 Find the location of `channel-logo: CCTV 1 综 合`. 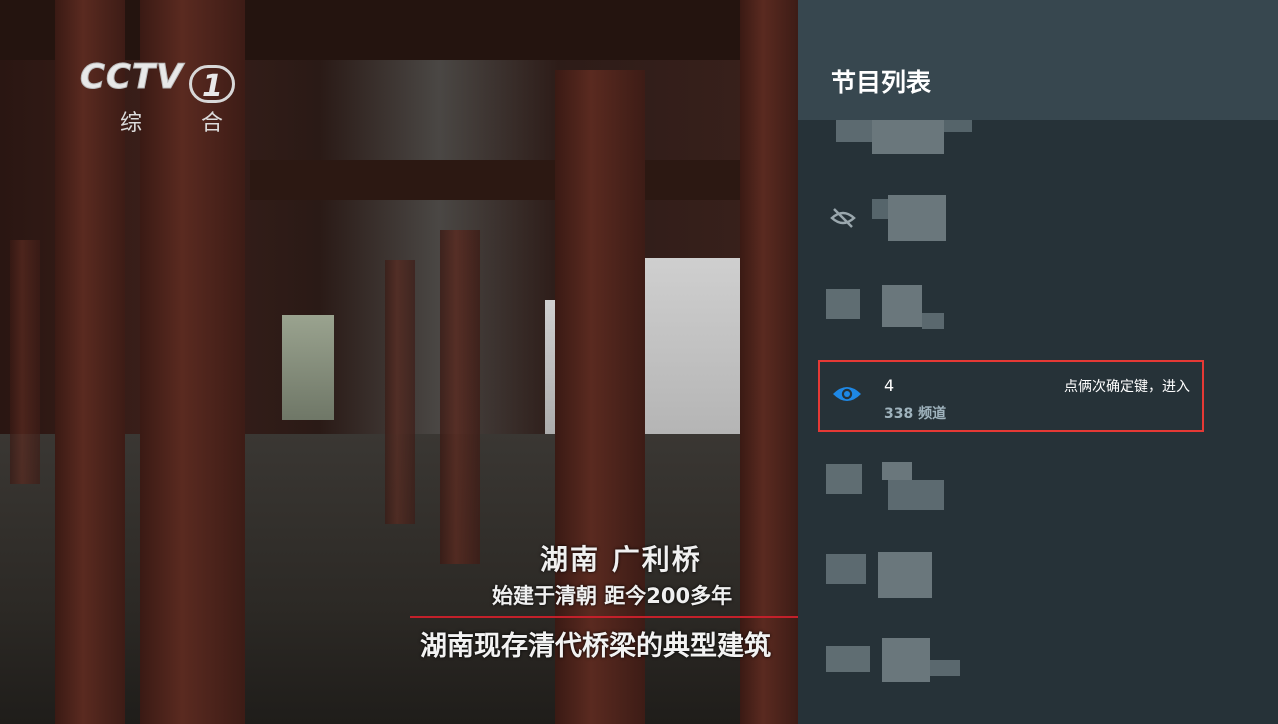

channel-logo: CCTV 1 综 合 is located at coordinates (164, 97).